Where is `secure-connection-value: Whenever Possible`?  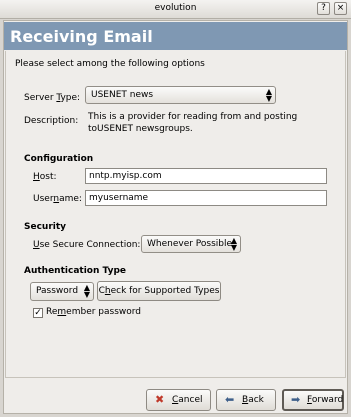 secure-connection-value: Whenever Possible is located at coordinates (190, 244).